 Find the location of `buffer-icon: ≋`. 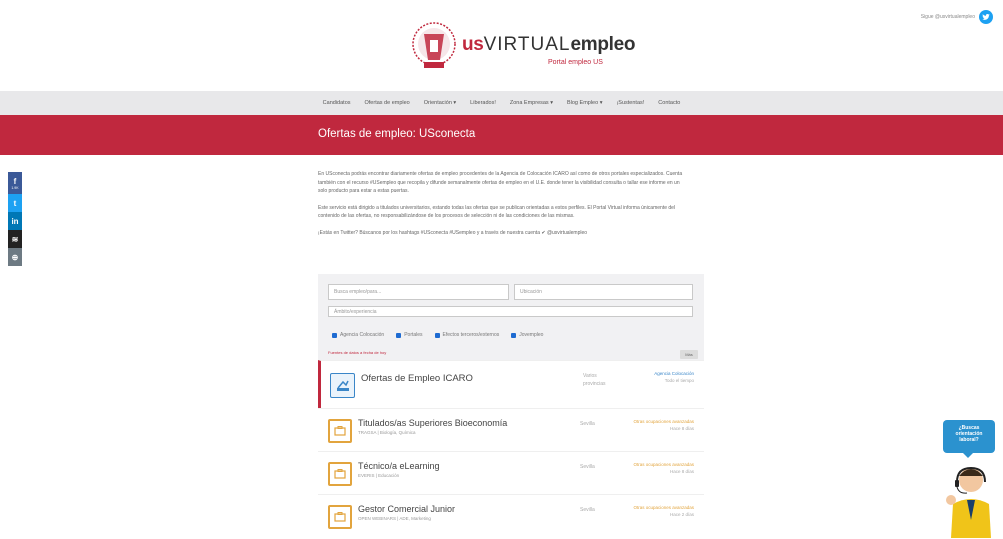

buffer-icon: ≋ is located at coordinates (15, 239).